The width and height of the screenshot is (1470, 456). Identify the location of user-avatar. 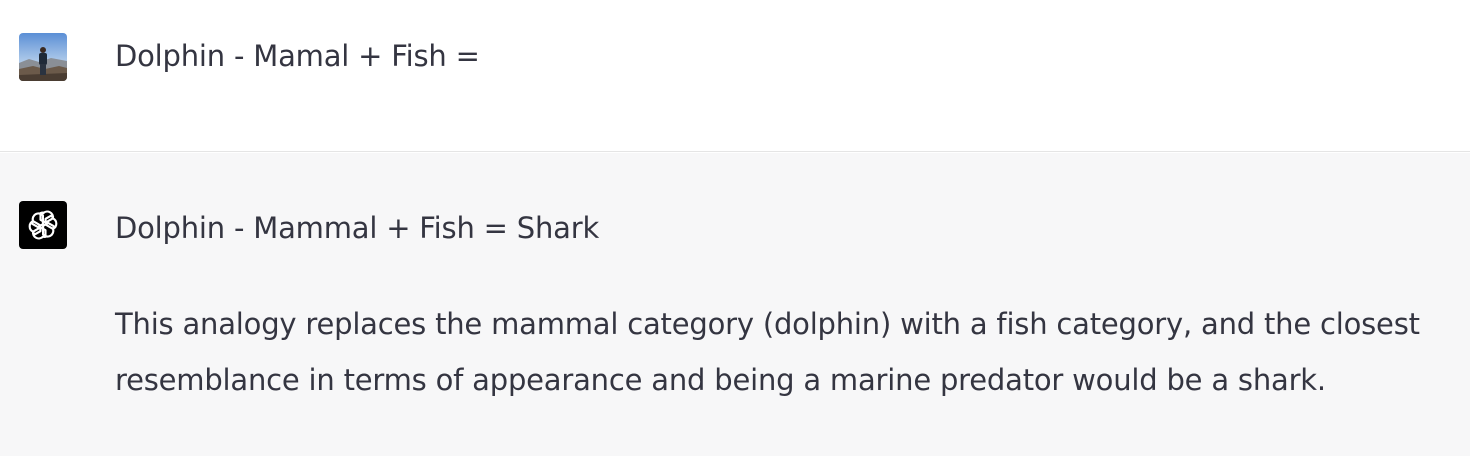
(43, 57).